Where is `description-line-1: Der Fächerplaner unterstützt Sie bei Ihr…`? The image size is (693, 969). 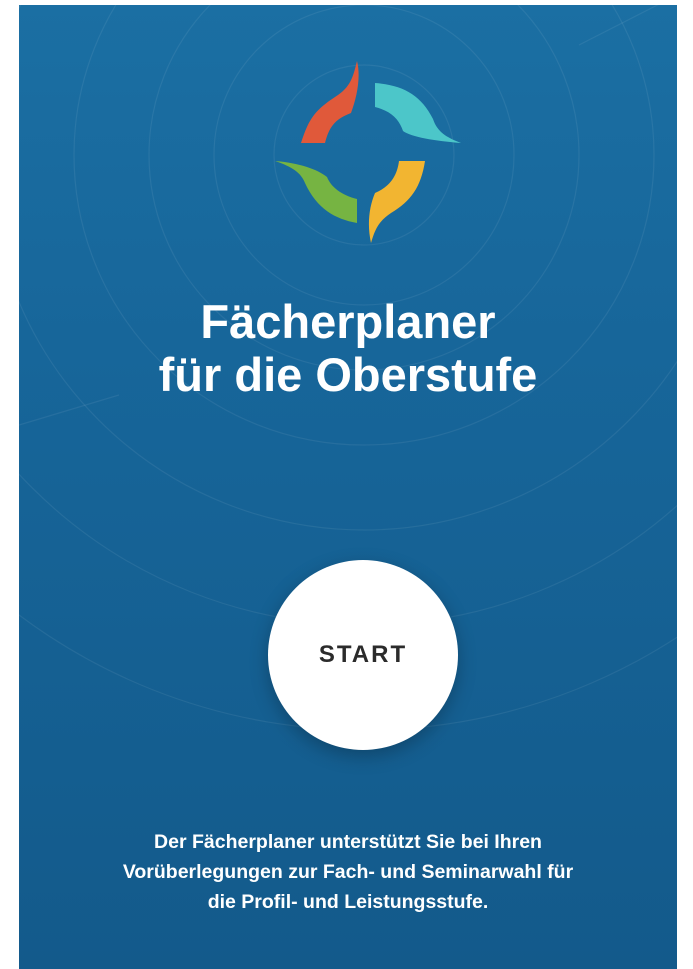
description-line-1: Der Fächerplaner unterstützt Sie bei Ihr… is located at coordinates (348, 842).